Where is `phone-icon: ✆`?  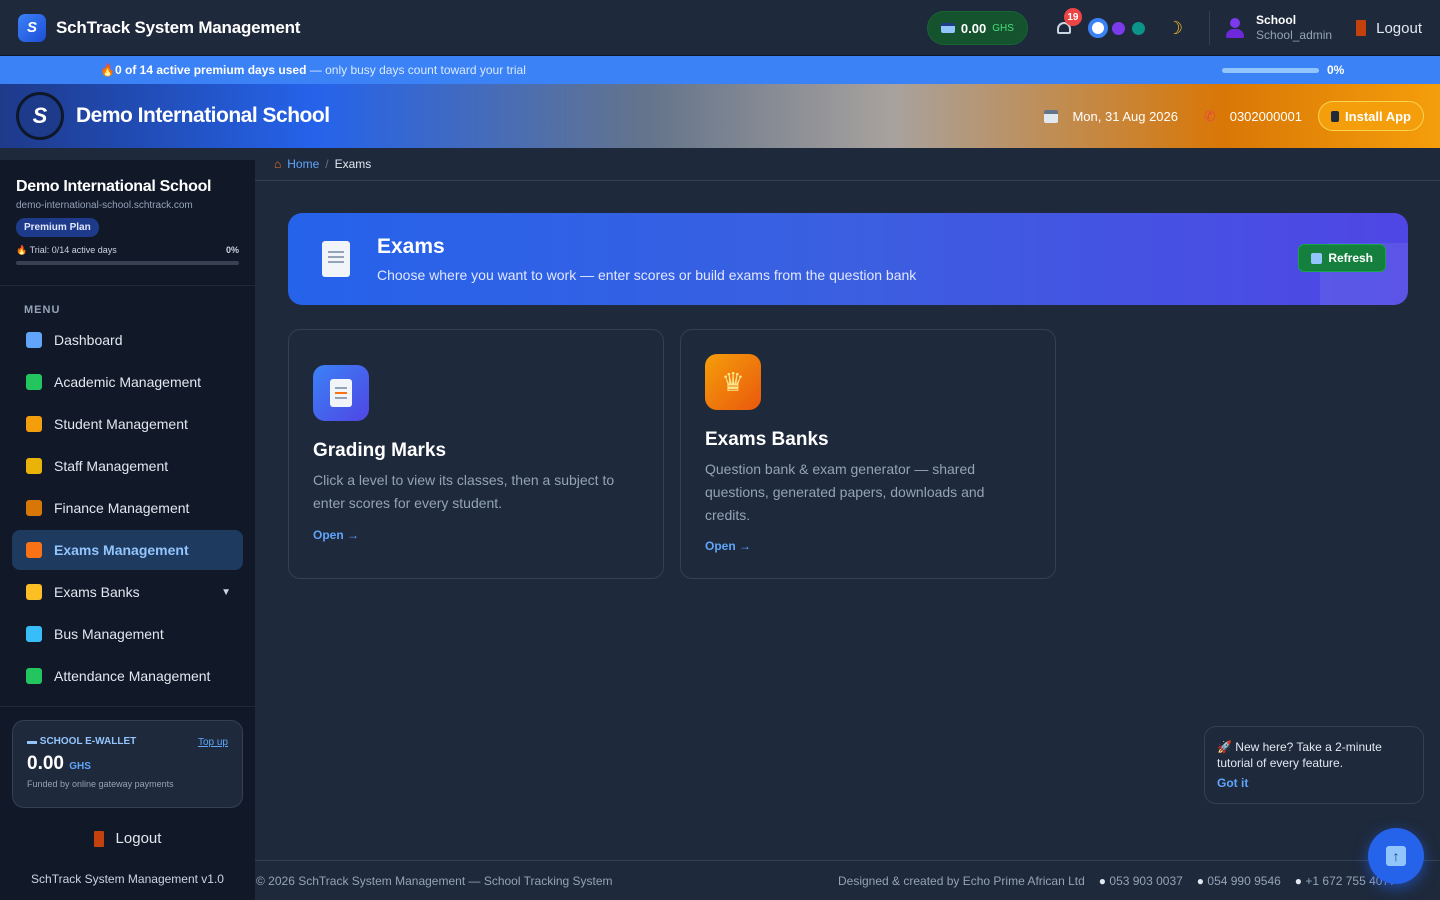
phone-icon: ✆ is located at coordinates (1209, 115).